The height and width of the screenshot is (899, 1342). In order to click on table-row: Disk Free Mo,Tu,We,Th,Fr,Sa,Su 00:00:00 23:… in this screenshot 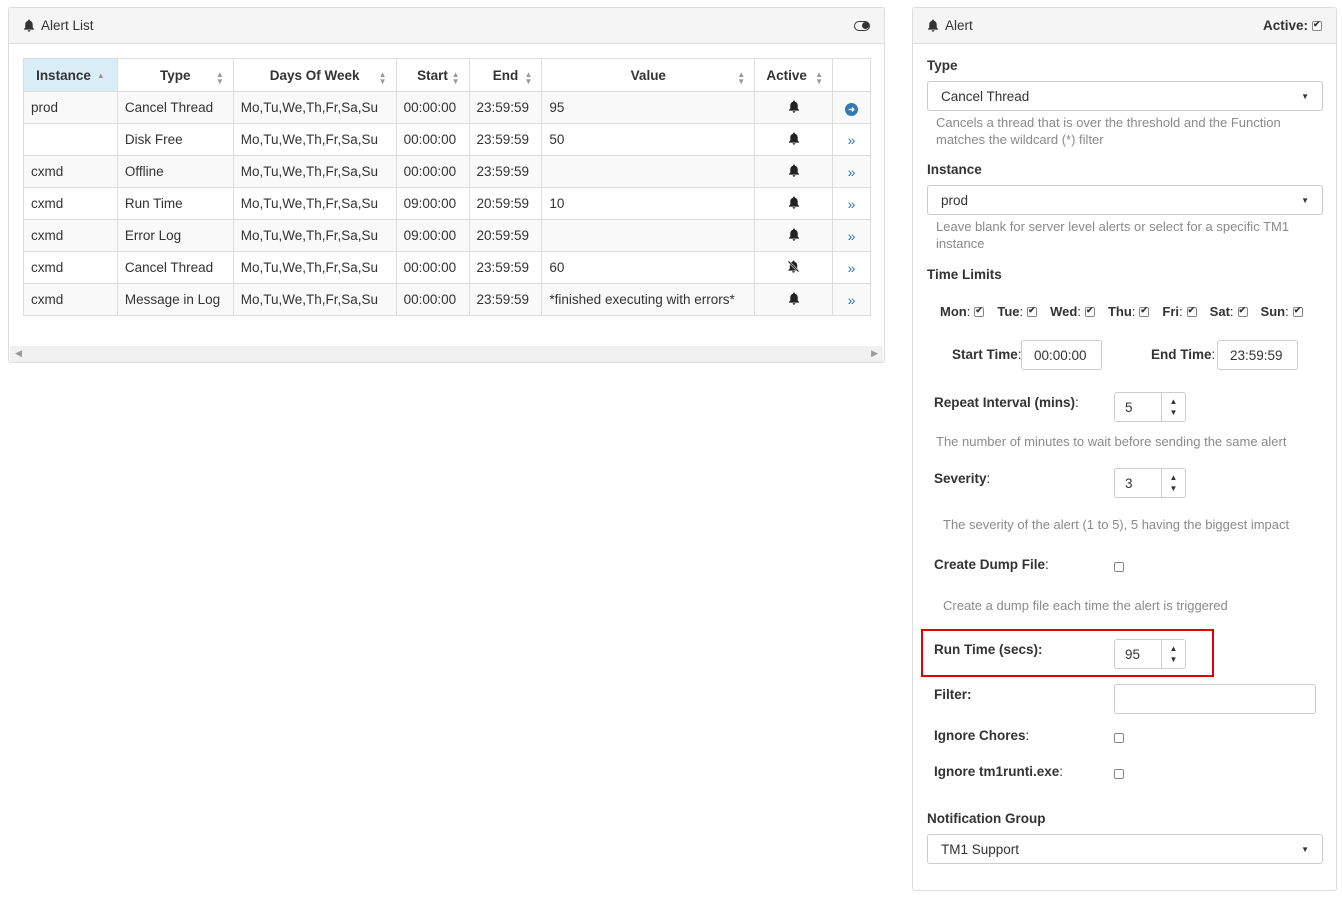, I will do `click(447, 139)`.